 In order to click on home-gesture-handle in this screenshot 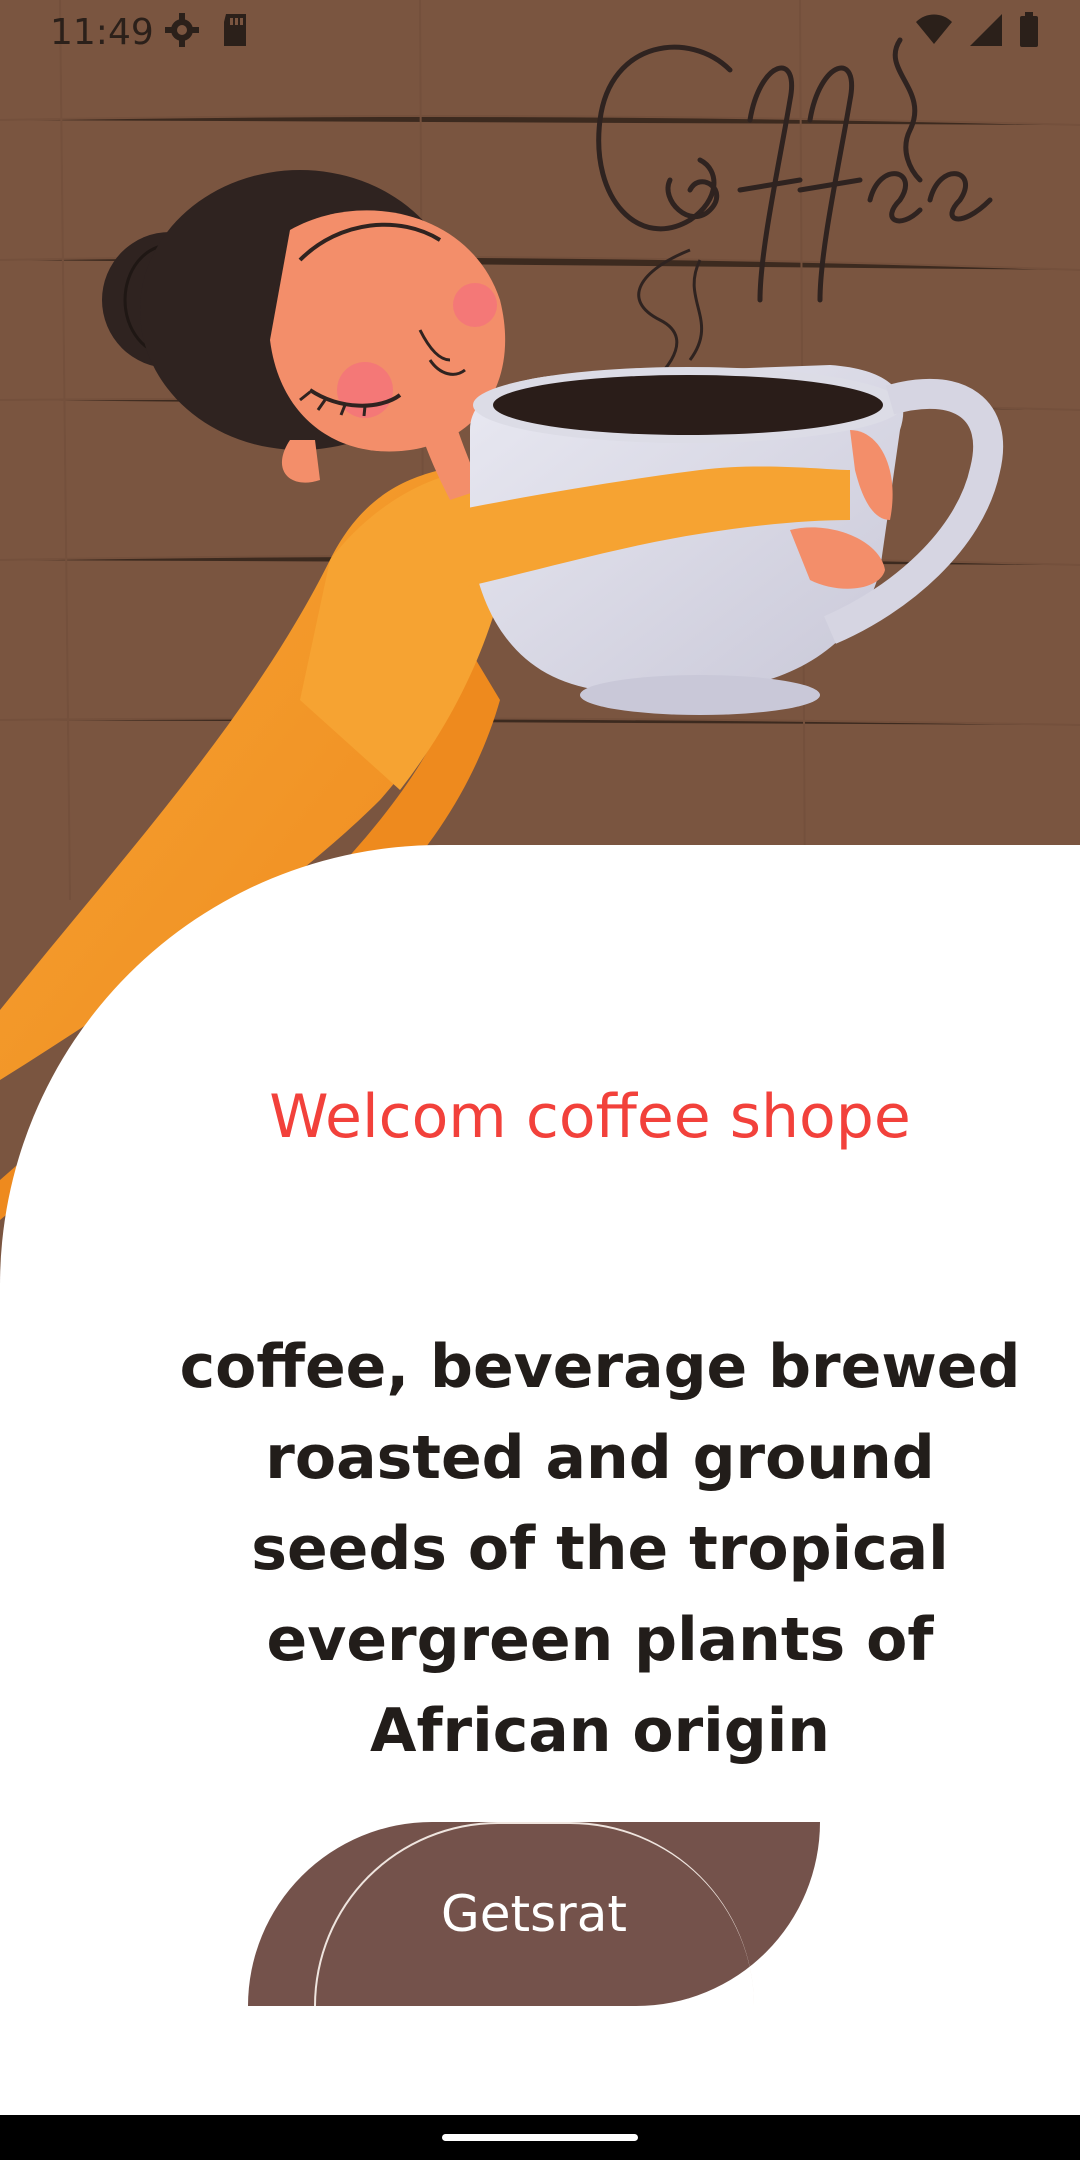, I will do `click(540, 2137)`.